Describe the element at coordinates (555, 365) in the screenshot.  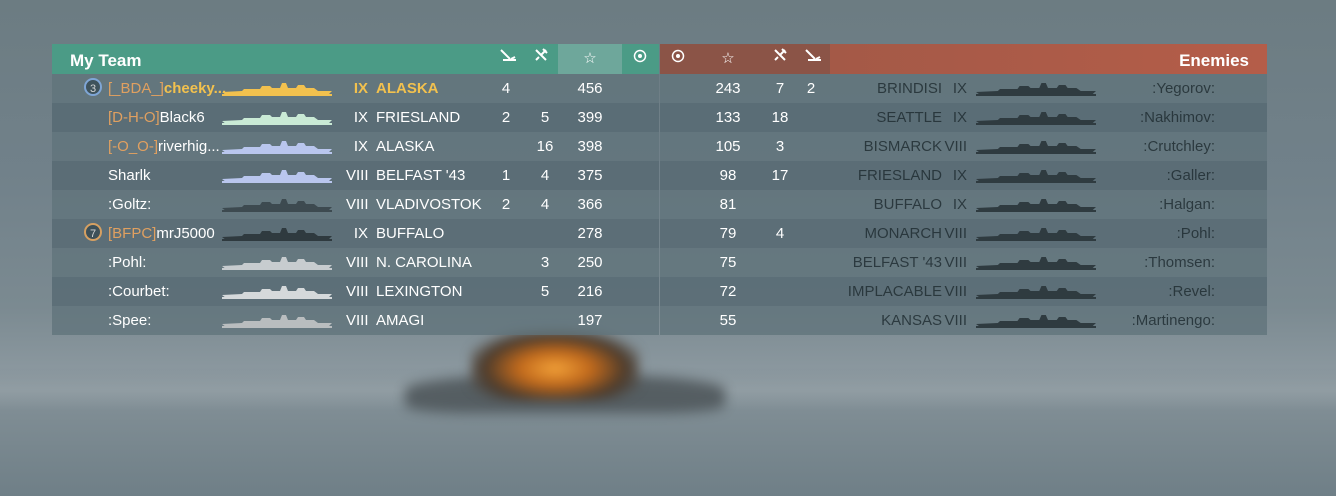
I see `ship-fire` at that location.